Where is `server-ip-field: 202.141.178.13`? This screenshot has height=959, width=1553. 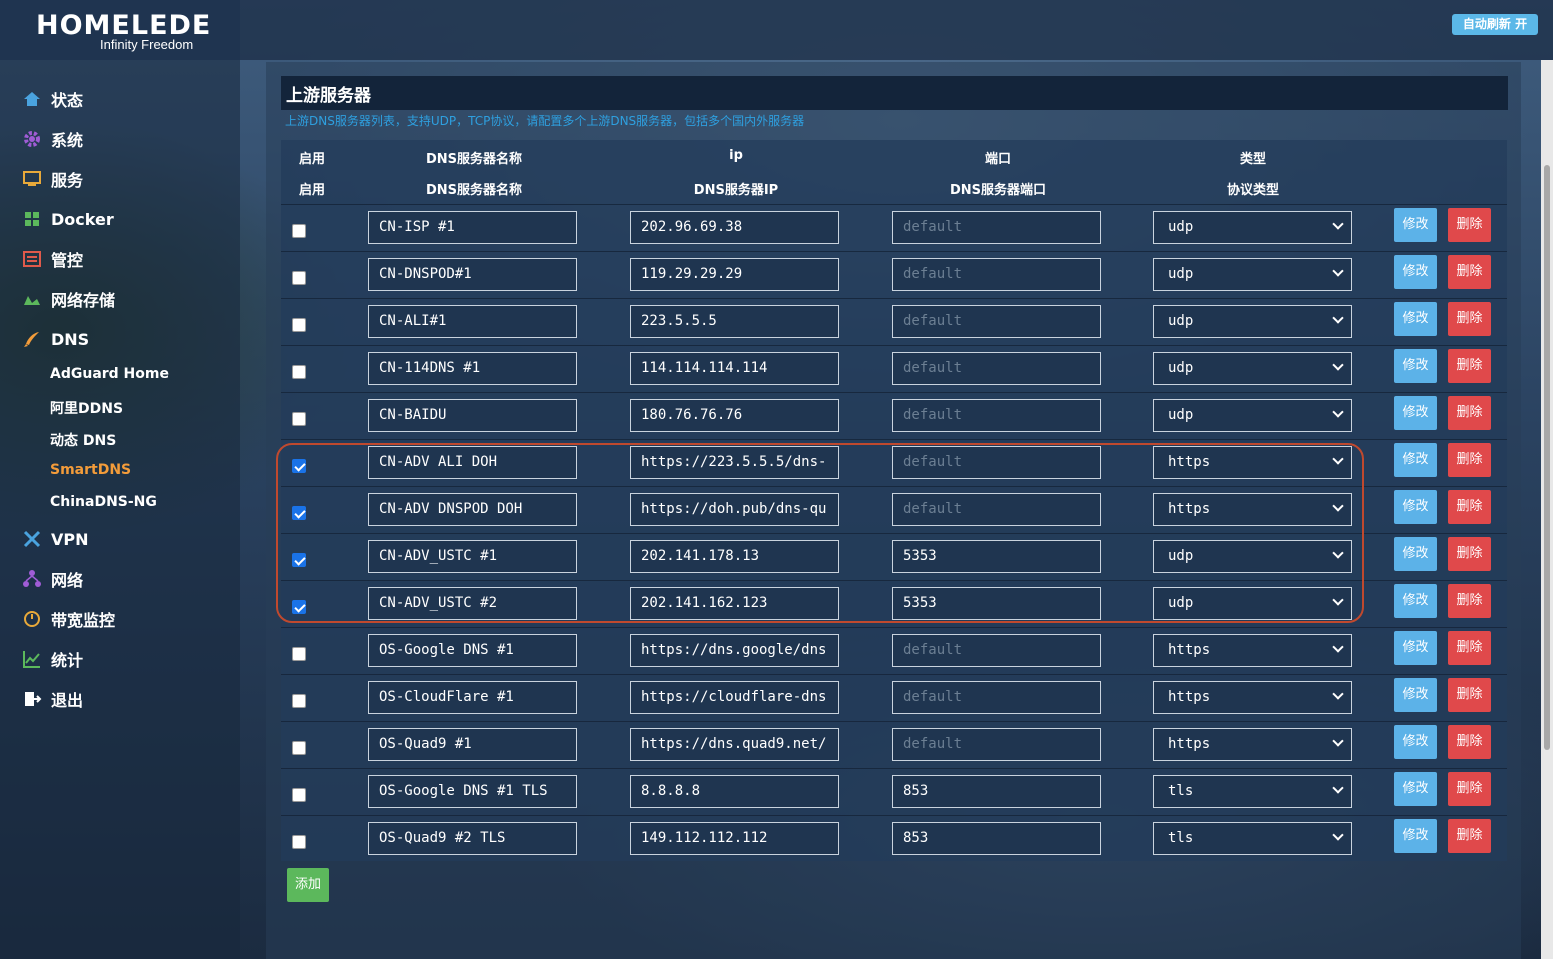
server-ip-field: 202.141.178.13 is located at coordinates (734, 556).